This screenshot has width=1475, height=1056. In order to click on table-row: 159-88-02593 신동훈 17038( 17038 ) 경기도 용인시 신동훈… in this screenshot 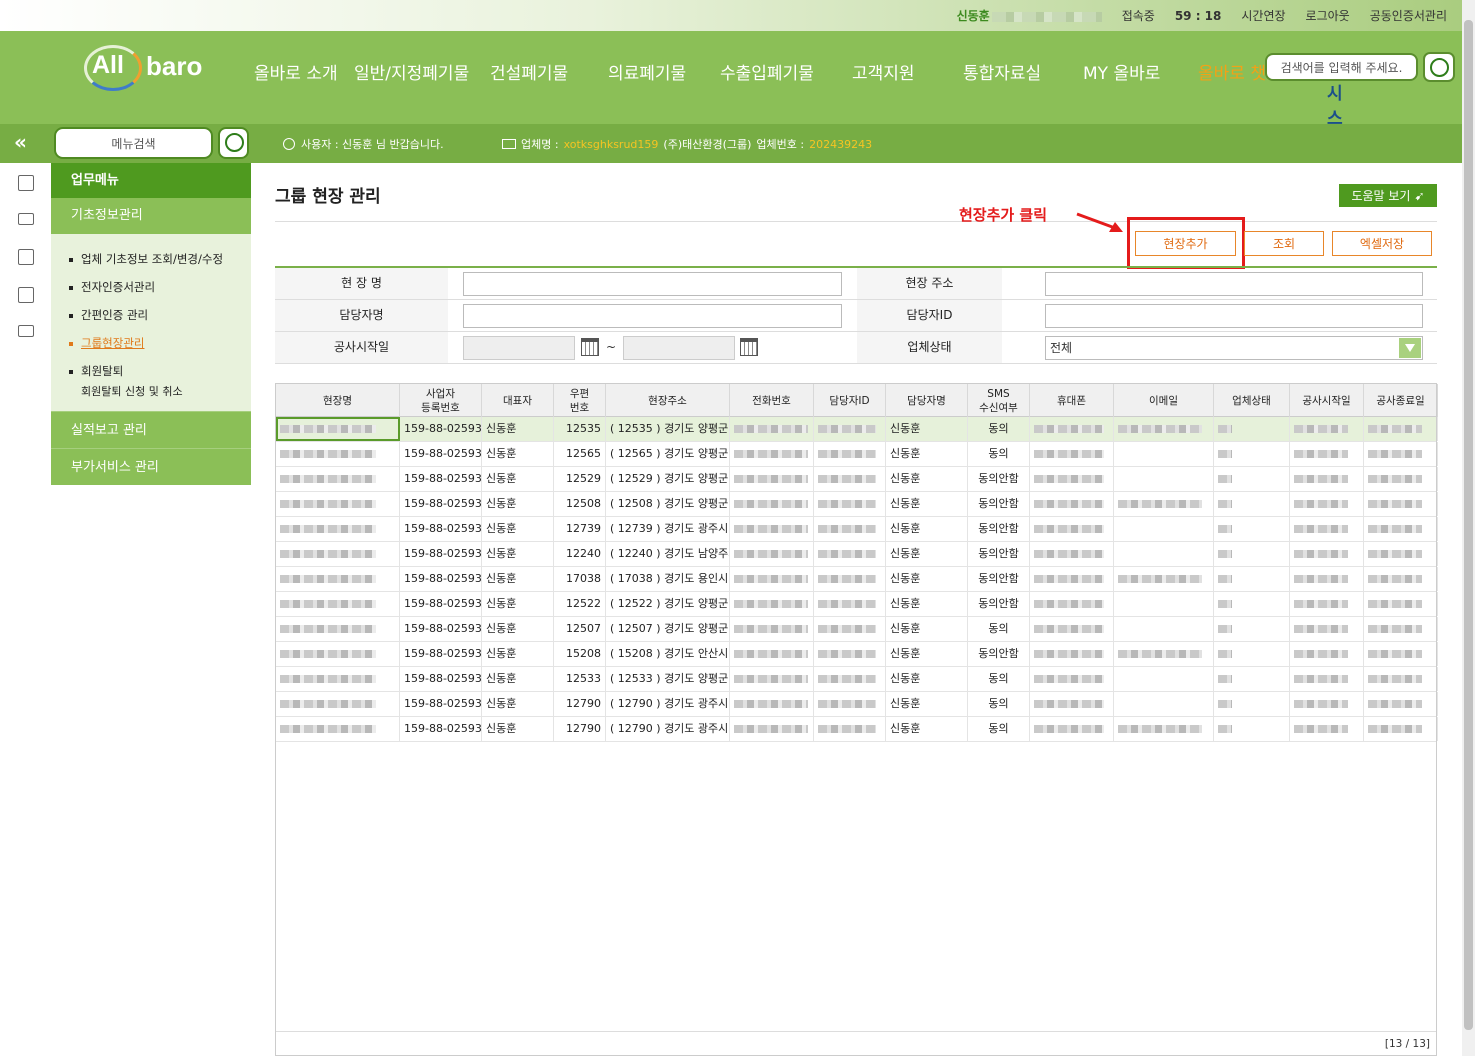, I will do `click(857, 579)`.